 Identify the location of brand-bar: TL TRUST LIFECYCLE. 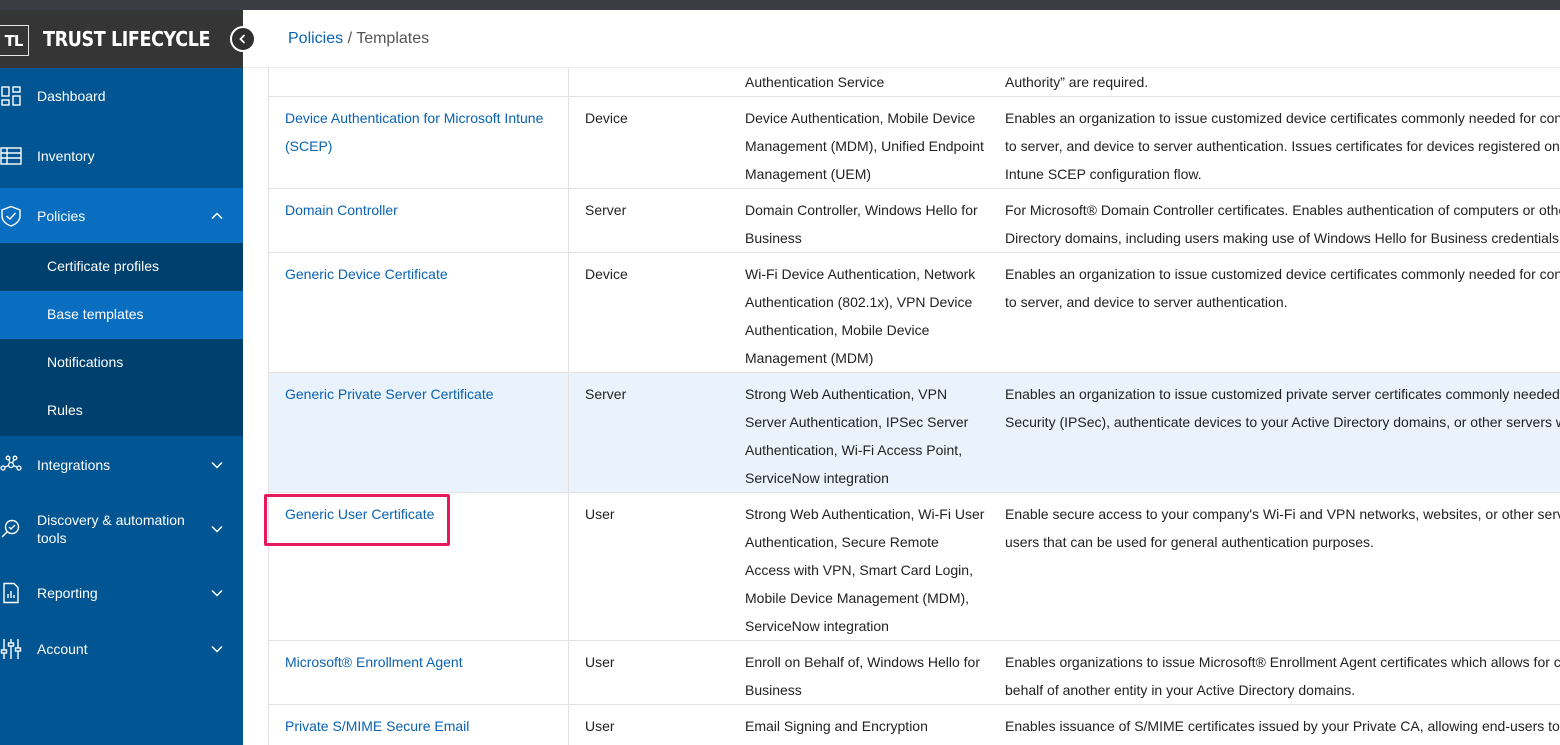
(121, 39).